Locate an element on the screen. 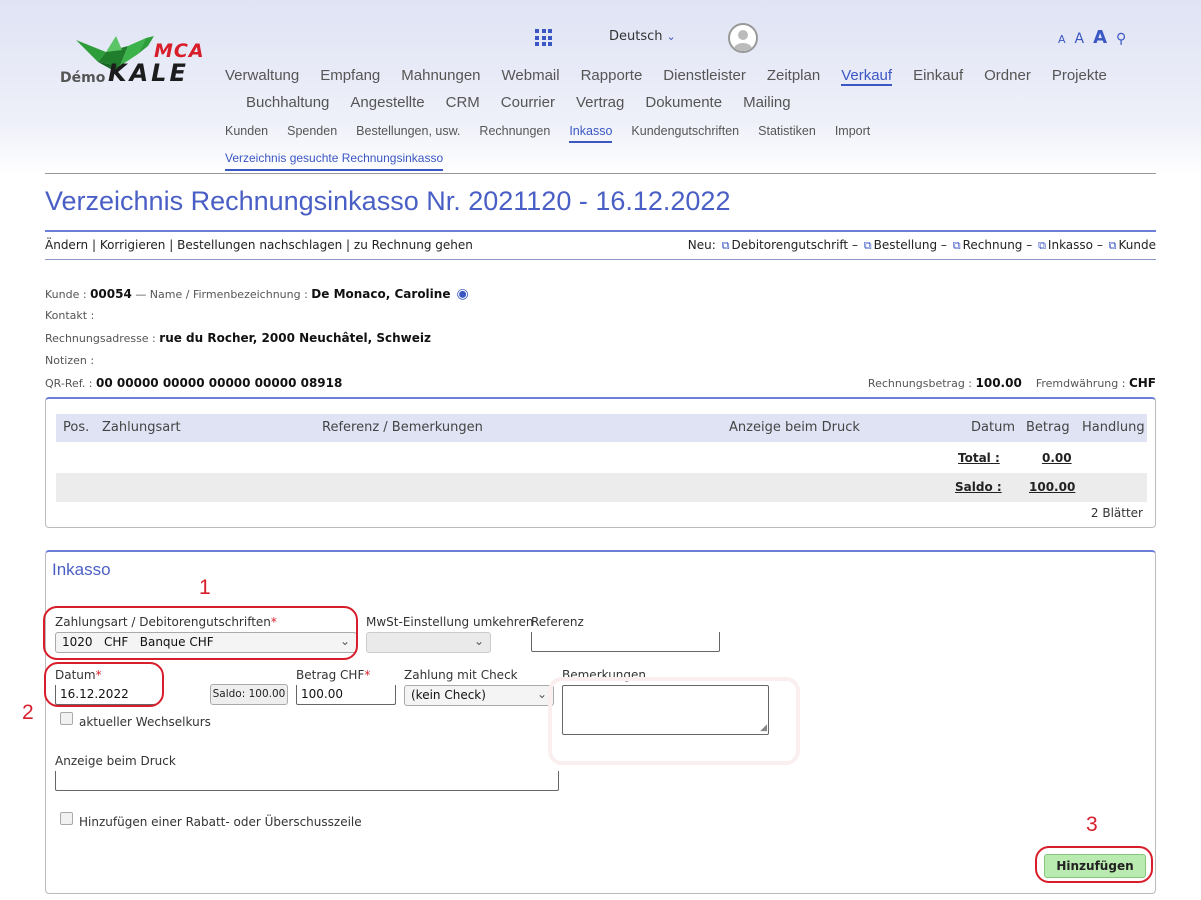 The height and width of the screenshot is (900, 1201). subsub-nav-link: Verzeichnis gesuchte Rechnungsinkasso is located at coordinates (334, 161).